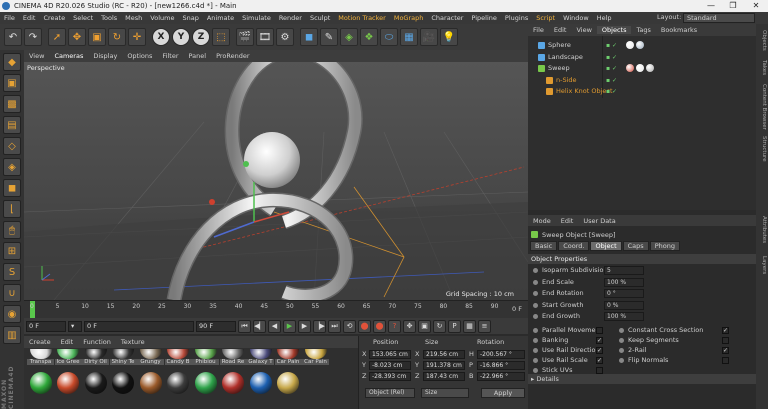 Image resolution: width=768 pixels, height=409 pixels. What do you see at coordinates (68, 357) in the screenshot?
I see `material-swatch: Ice Gree` at bounding box center [68, 357].